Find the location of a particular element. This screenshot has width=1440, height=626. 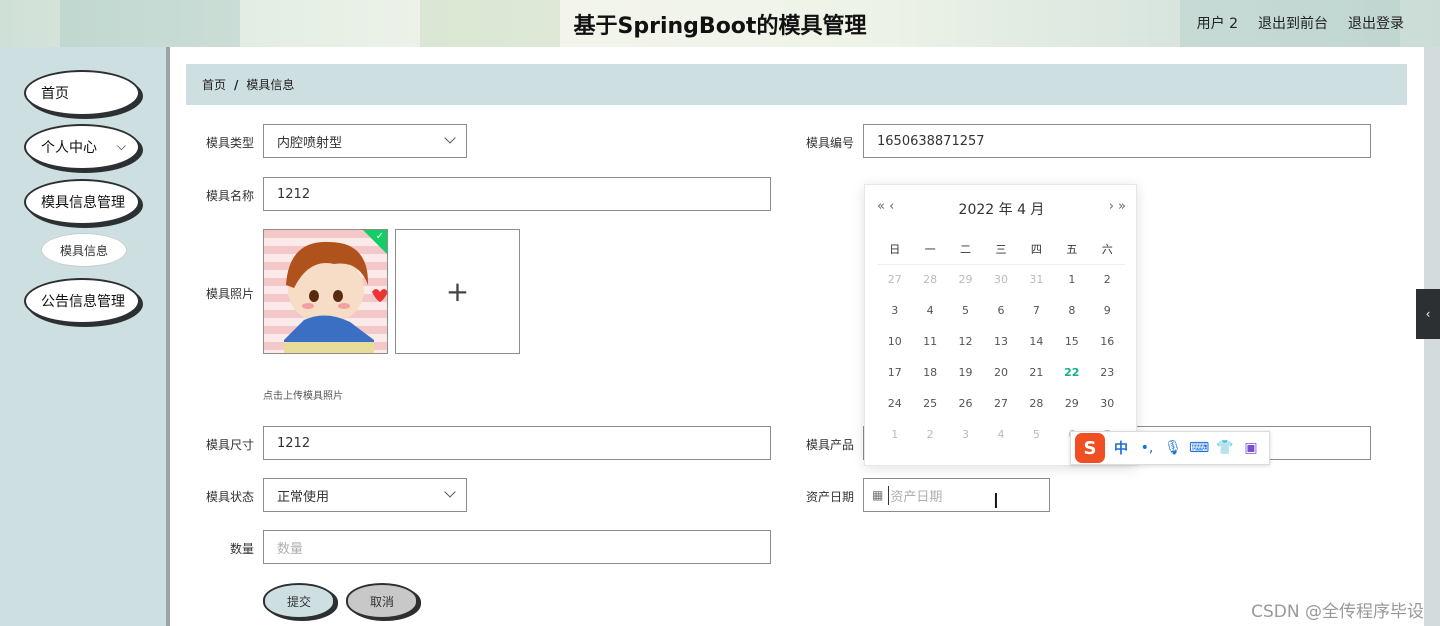

sidebar-item-label: 公告信息管理 is located at coordinates (83, 302).